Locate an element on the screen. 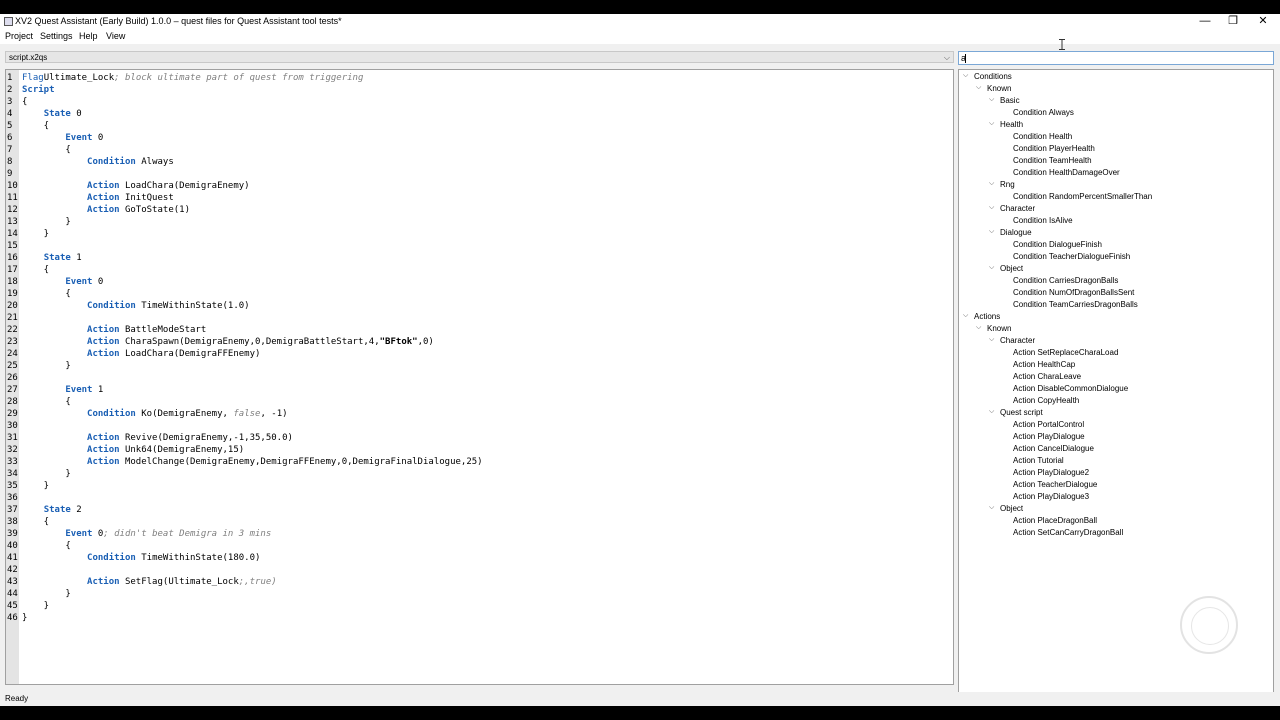  line-number: 31 is located at coordinates (12, 438).